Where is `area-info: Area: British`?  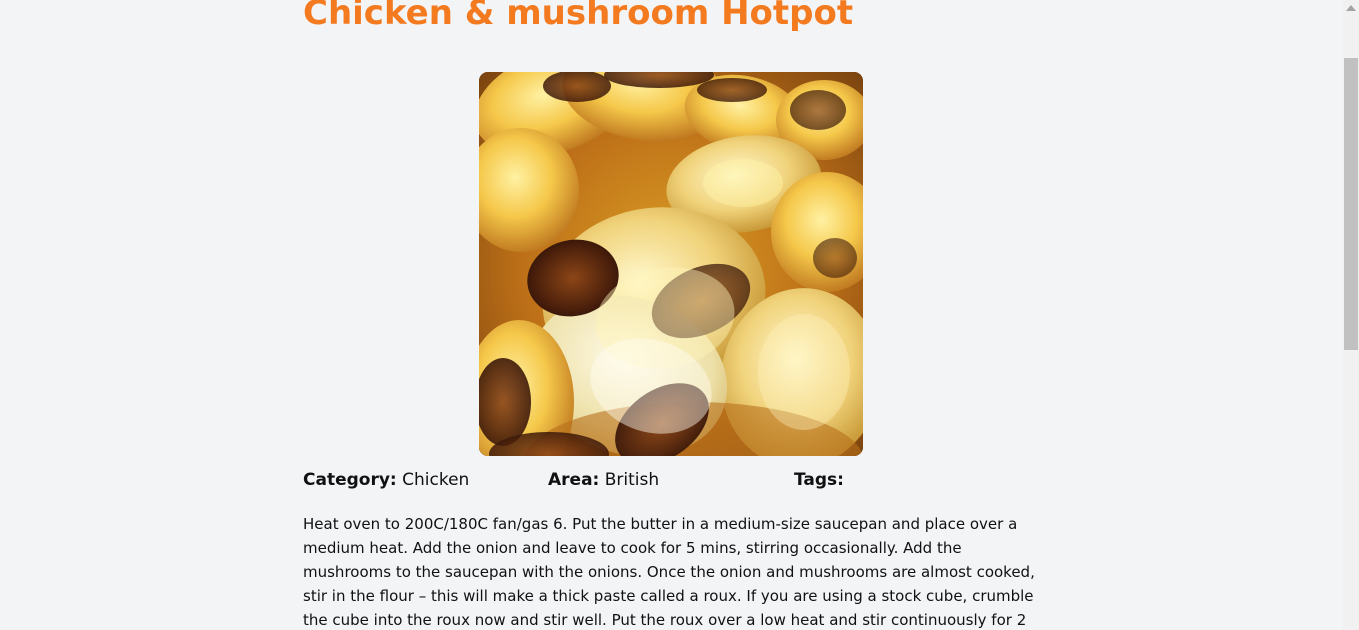
area-info: Area: British is located at coordinates (603, 480).